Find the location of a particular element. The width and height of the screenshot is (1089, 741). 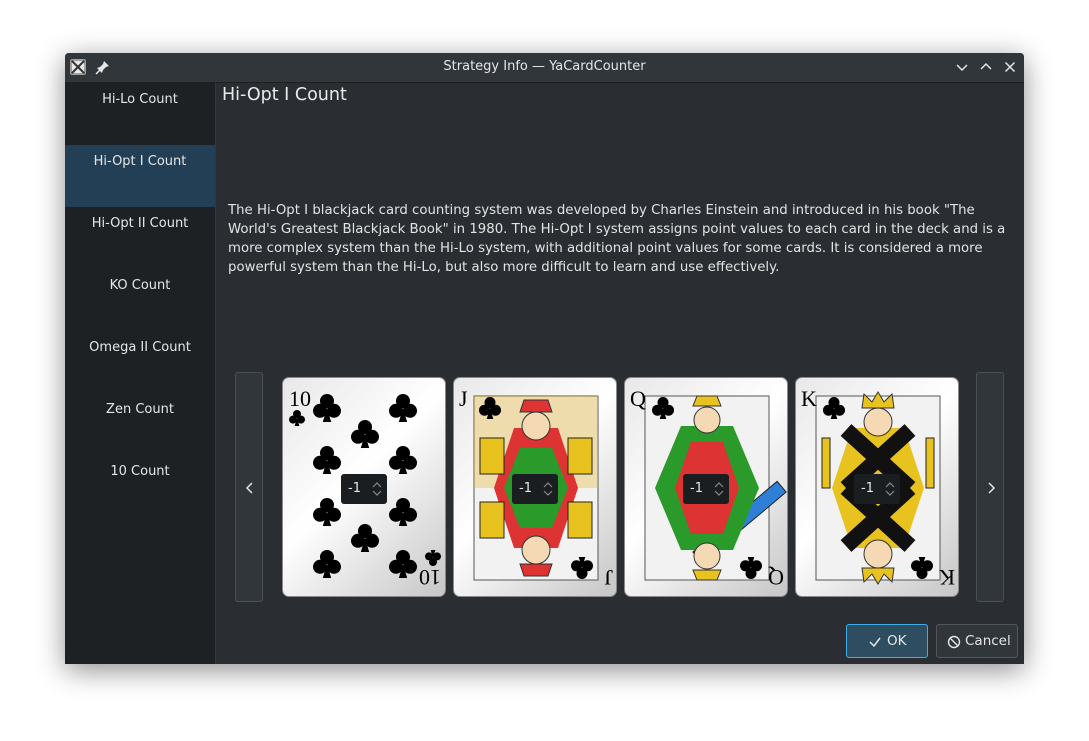

chevron-up-icon is located at coordinates (986, 66).